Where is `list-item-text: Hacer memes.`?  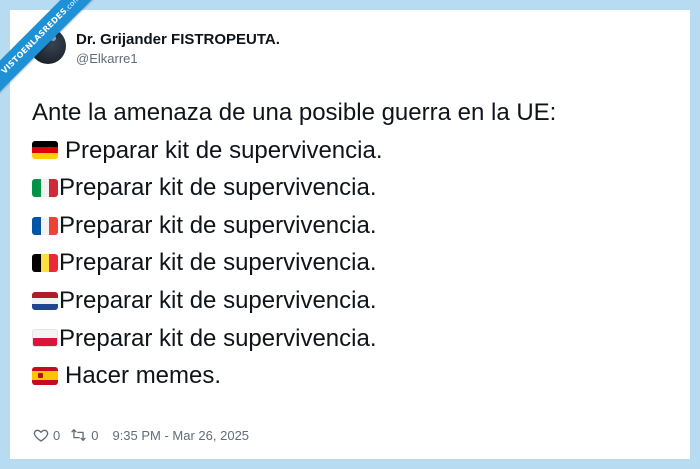
list-item-text: Hacer memes. is located at coordinates (143, 376).